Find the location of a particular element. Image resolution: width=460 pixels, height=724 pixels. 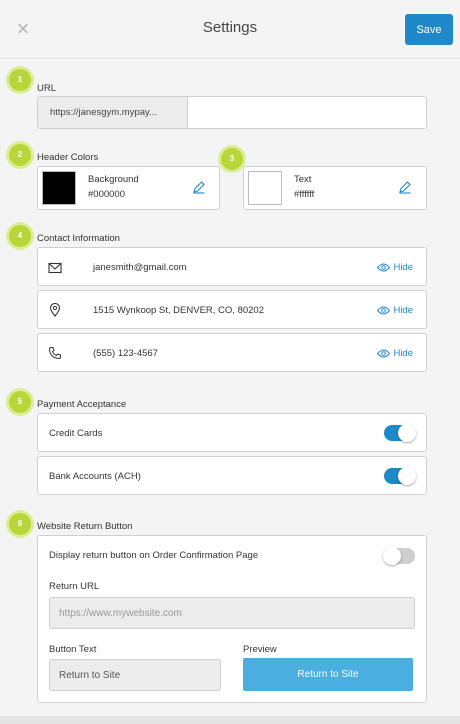

hide-email-link: Hide is located at coordinates (395, 267).